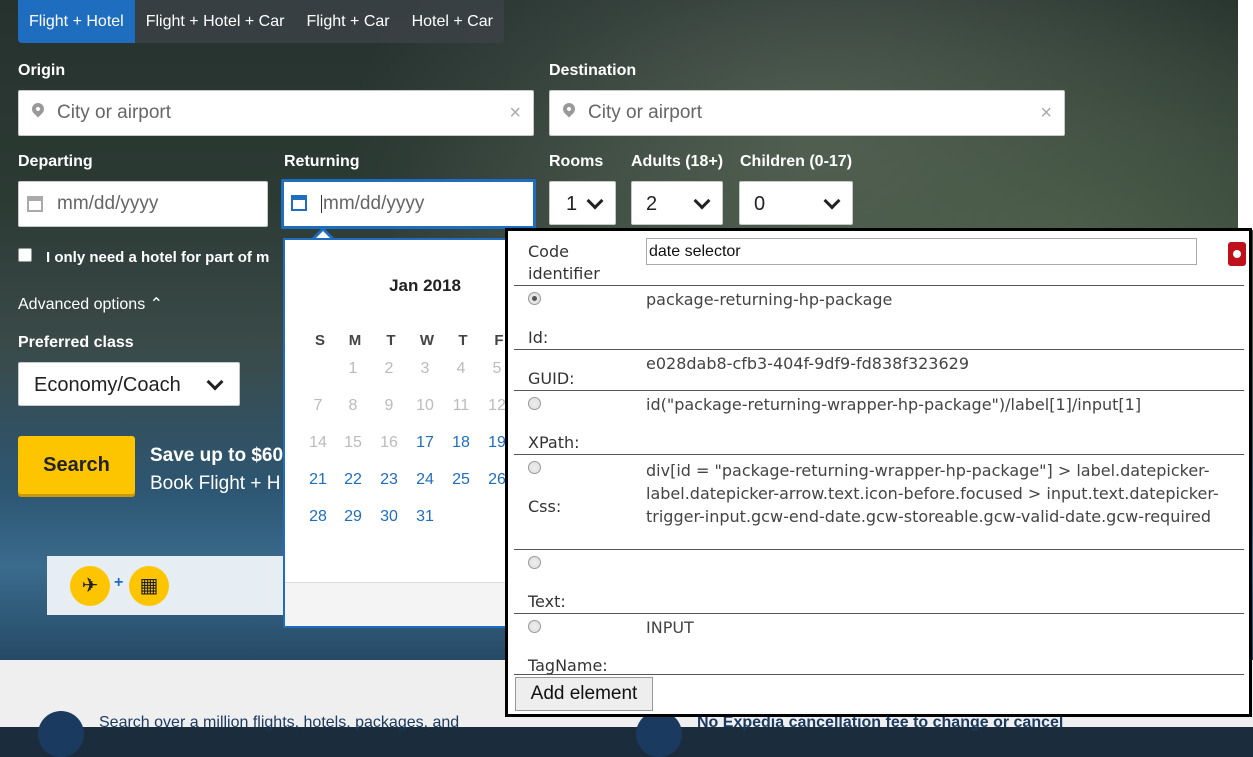 The height and width of the screenshot is (757, 1253). I want to click on partial-hotel-checkbox, so click(25, 255).